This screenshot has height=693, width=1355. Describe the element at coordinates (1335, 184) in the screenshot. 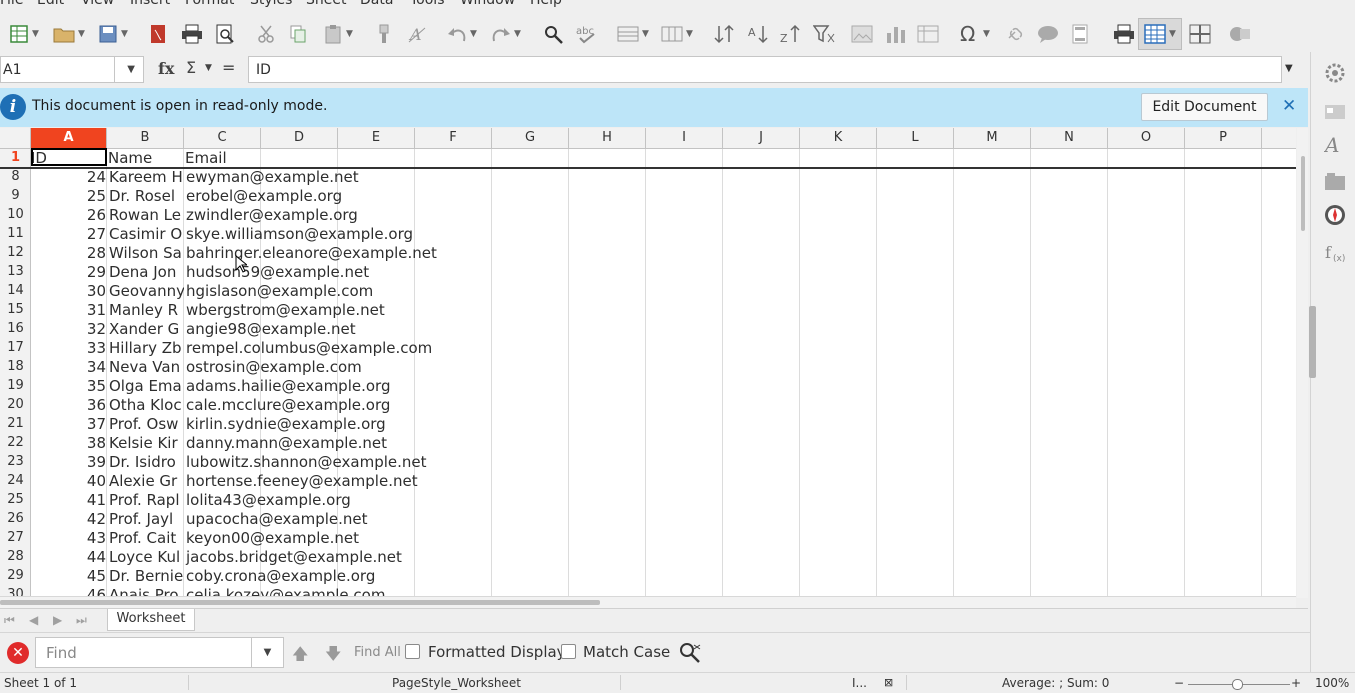

I see `sidebar-gallery-icon` at that location.